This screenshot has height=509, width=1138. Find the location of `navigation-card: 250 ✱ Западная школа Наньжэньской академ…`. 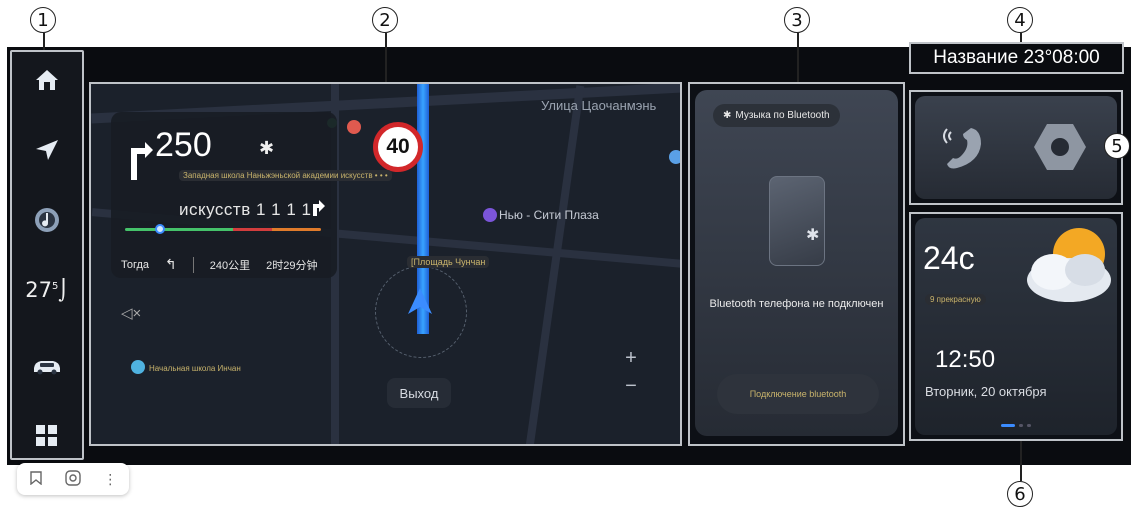

navigation-card: 250 ✱ Западная школа Наньжэньской академ… is located at coordinates (251, 195).